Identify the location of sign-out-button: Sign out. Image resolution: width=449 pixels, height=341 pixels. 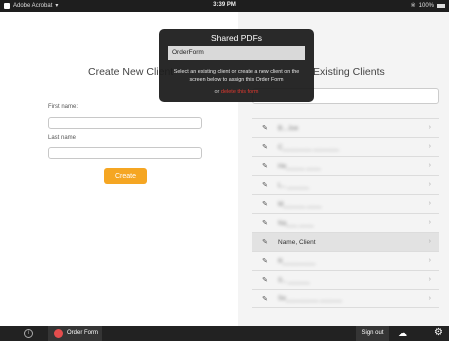
(372, 333).